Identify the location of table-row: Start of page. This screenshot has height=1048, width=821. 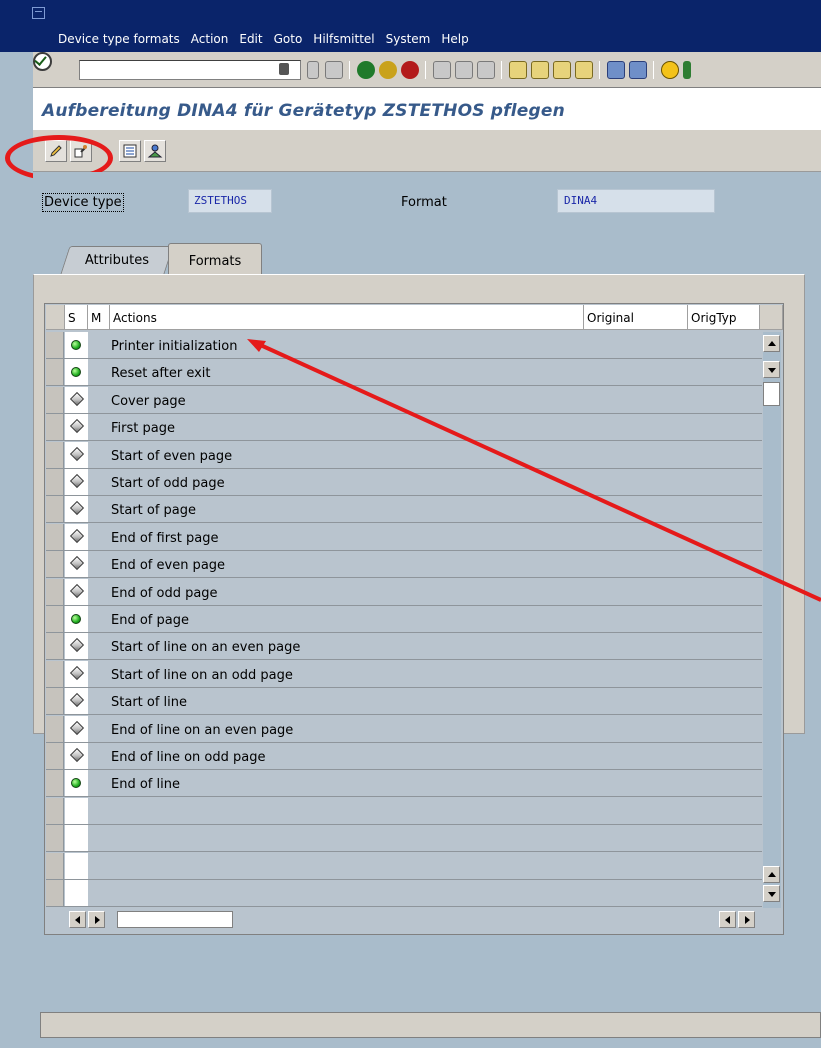
(404, 510).